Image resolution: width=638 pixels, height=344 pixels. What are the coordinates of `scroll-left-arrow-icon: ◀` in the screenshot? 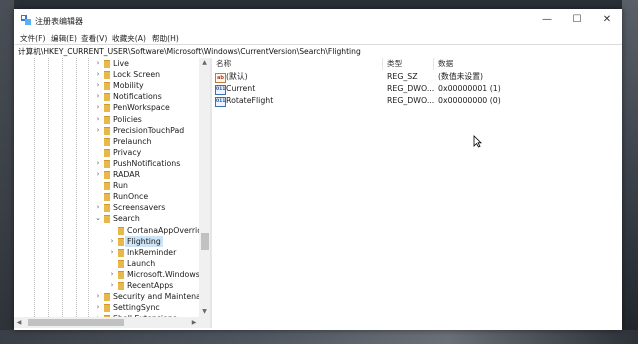 It's located at (19, 322).